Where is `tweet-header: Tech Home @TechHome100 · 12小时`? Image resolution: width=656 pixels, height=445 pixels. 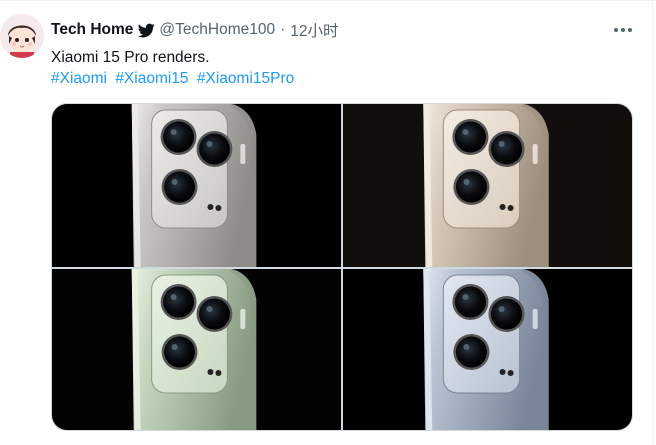 tweet-header: Tech Home @TechHome100 · 12小时 is located at coordinates (195, 30).